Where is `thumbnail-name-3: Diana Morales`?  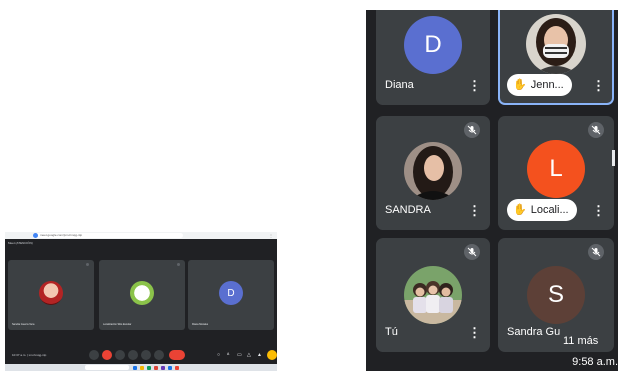
thumbnail-name-3: Diana Morales is located at coordinates (200, 324).